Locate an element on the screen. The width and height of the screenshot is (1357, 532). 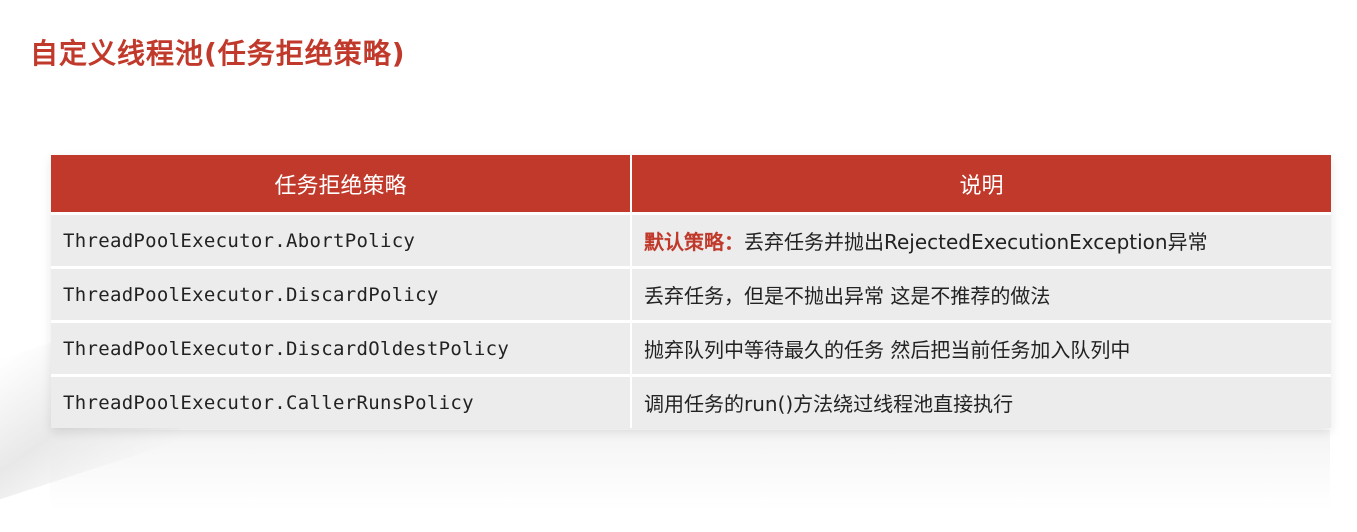
table-header: 任务拒绝策略 说明 is located at coordinates (691, 184).